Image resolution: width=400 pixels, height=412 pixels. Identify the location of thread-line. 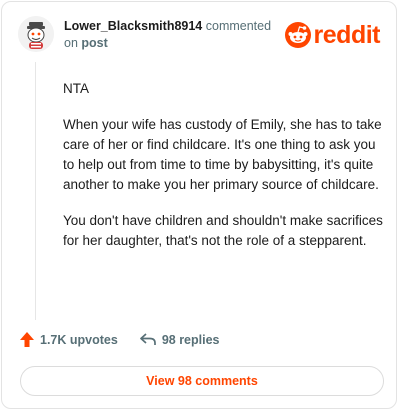
(35, 191).